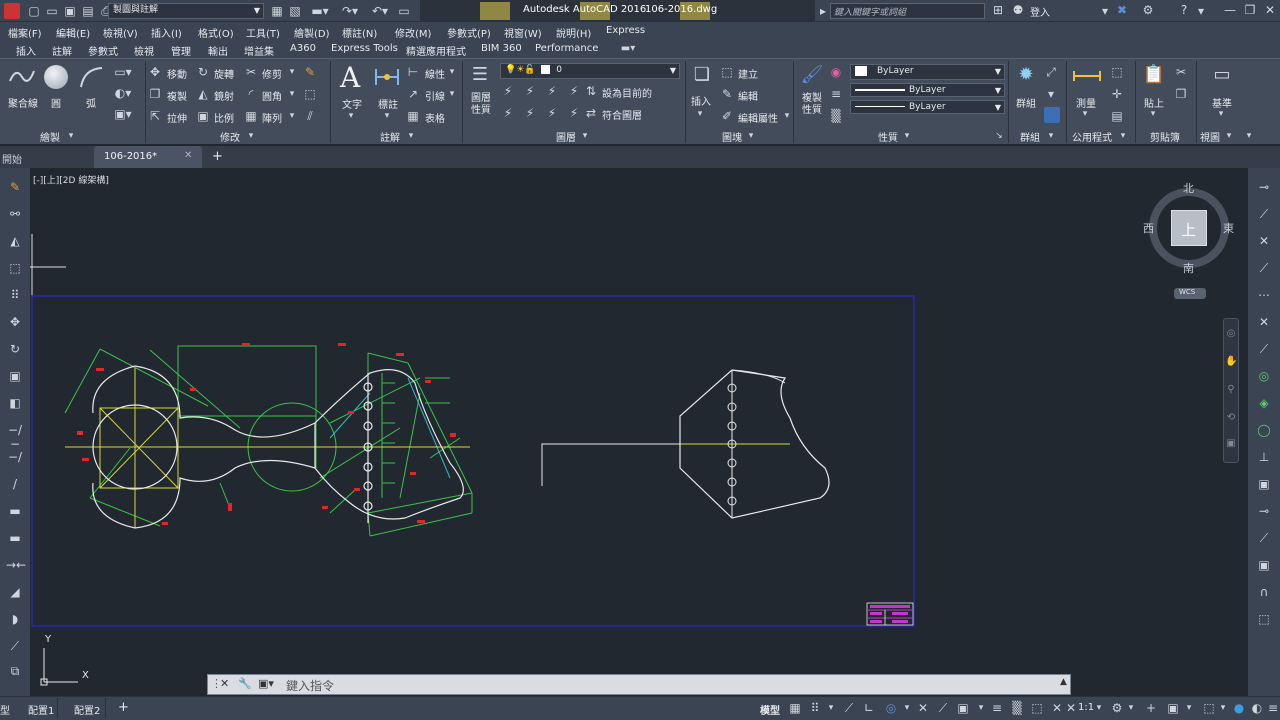  What do you see at coordinates (15, 295) in the screenshot?
I see `array-tool-icon: ⠿` at bounding box center [15, 295].